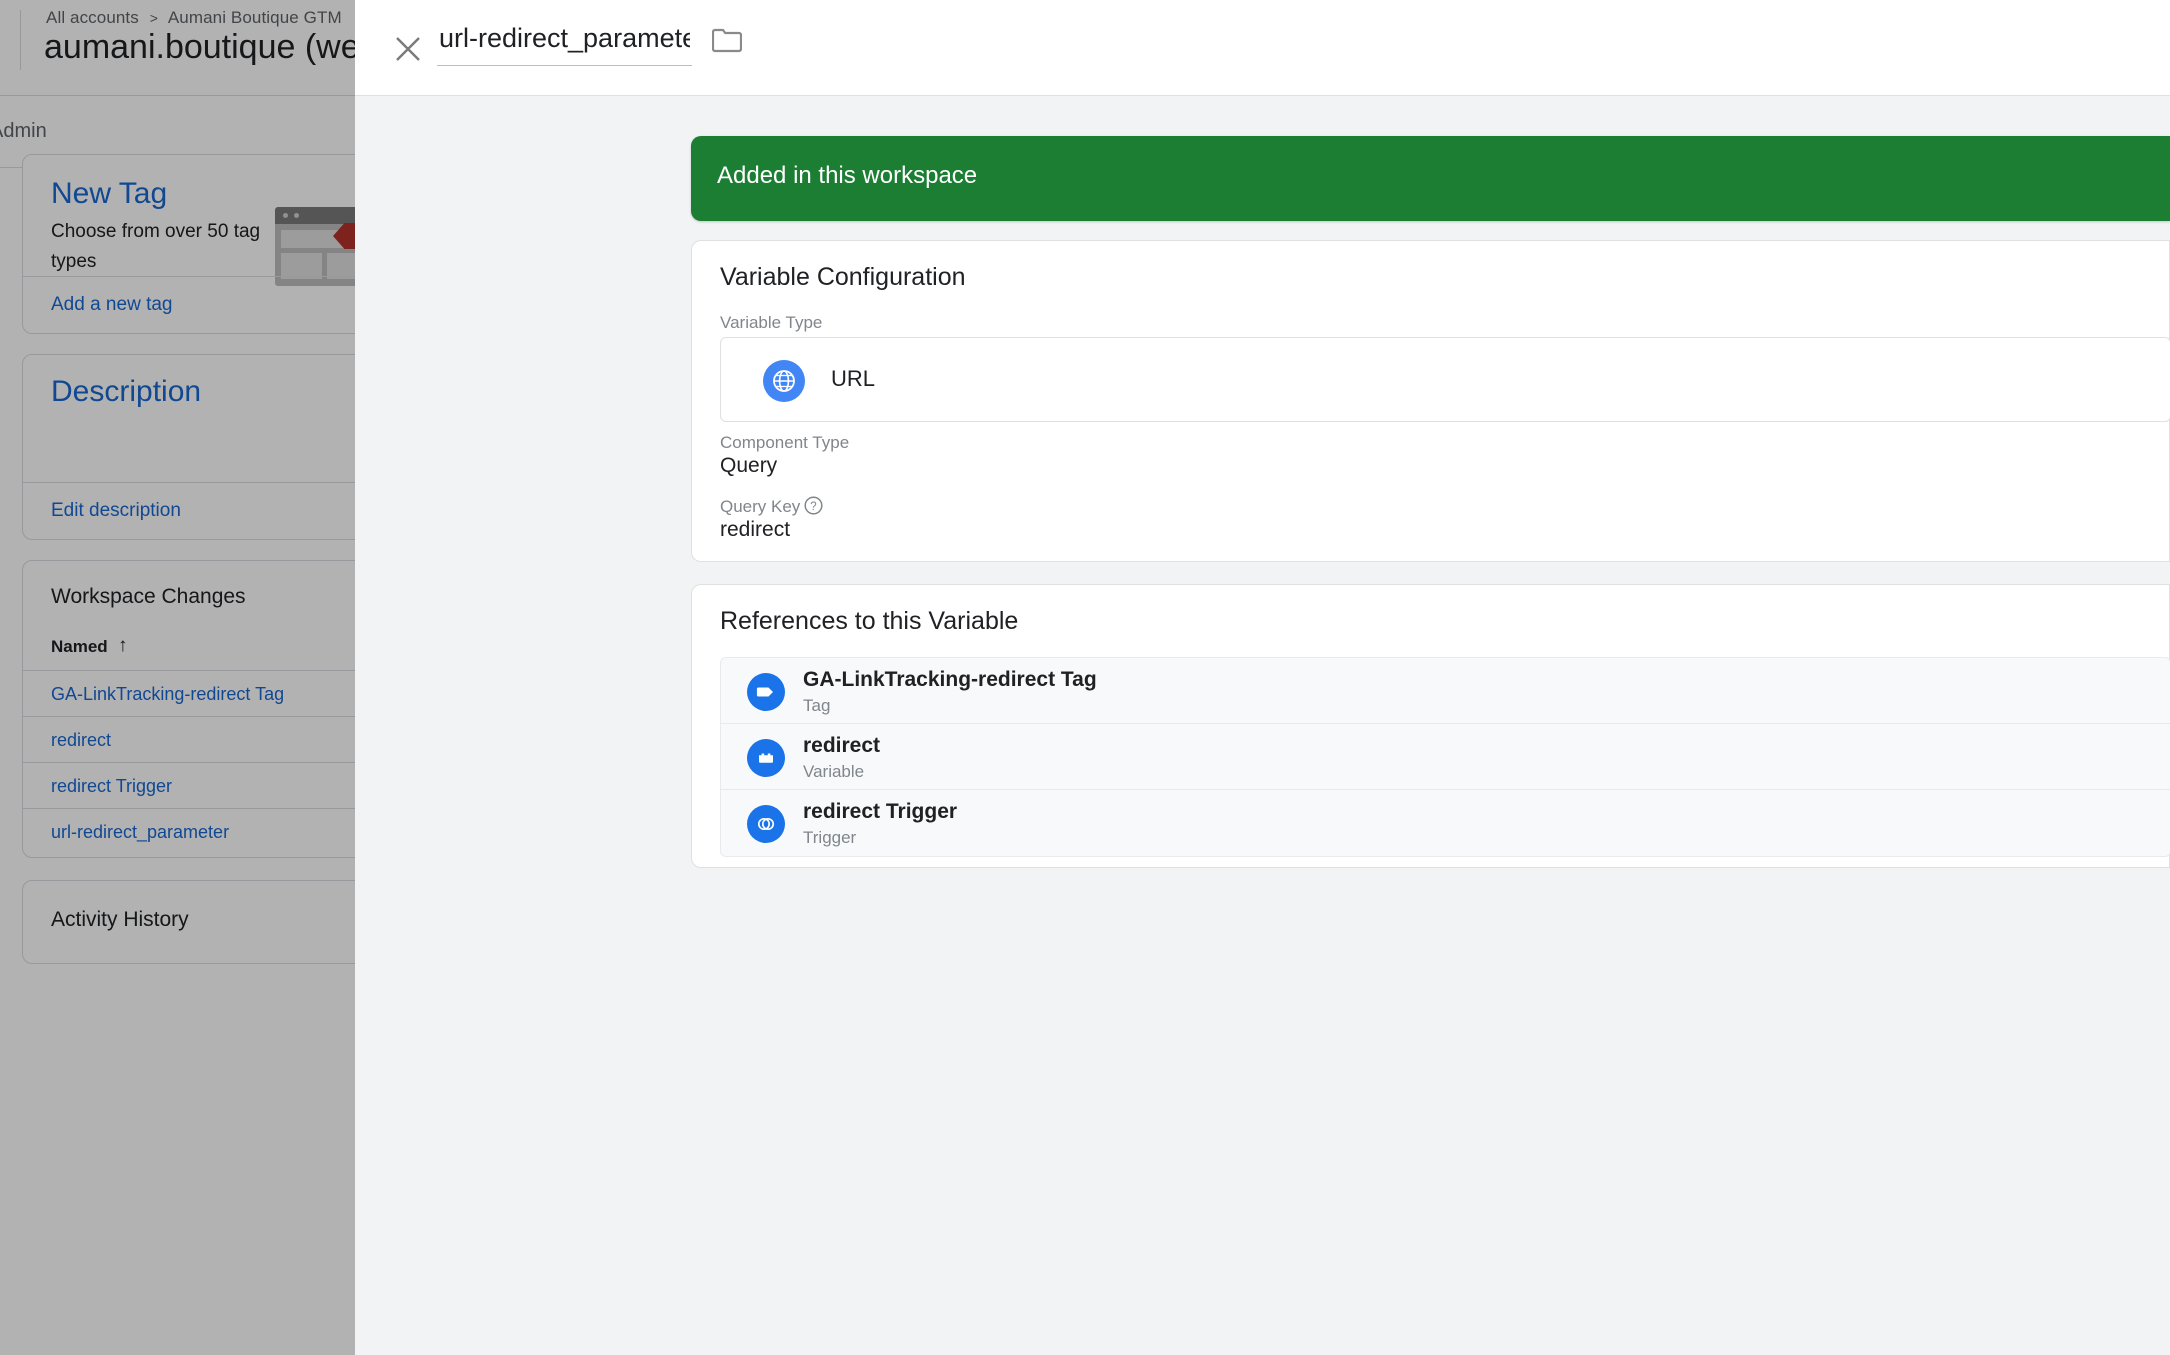 The height and width of the screenshot is (1355, 2170). What do you see at coordinates (1445, 691) in the screenshot?
I see `list-item: GA-LinkTracking-redirect Tag Tag` at bounding box center [1445, 691].